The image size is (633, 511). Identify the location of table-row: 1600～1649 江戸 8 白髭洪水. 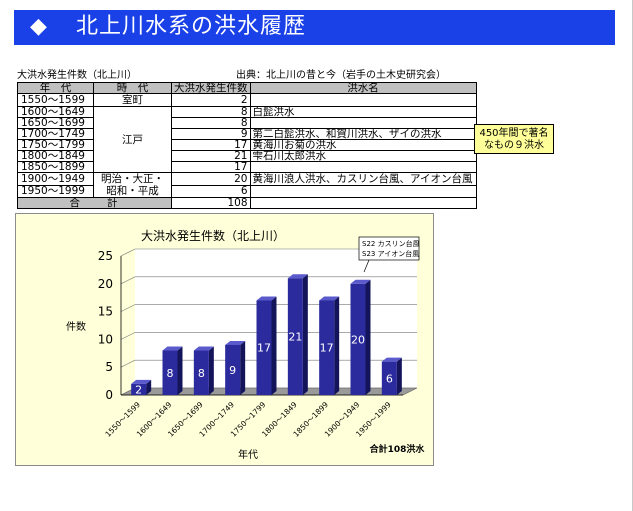
(247, 139).